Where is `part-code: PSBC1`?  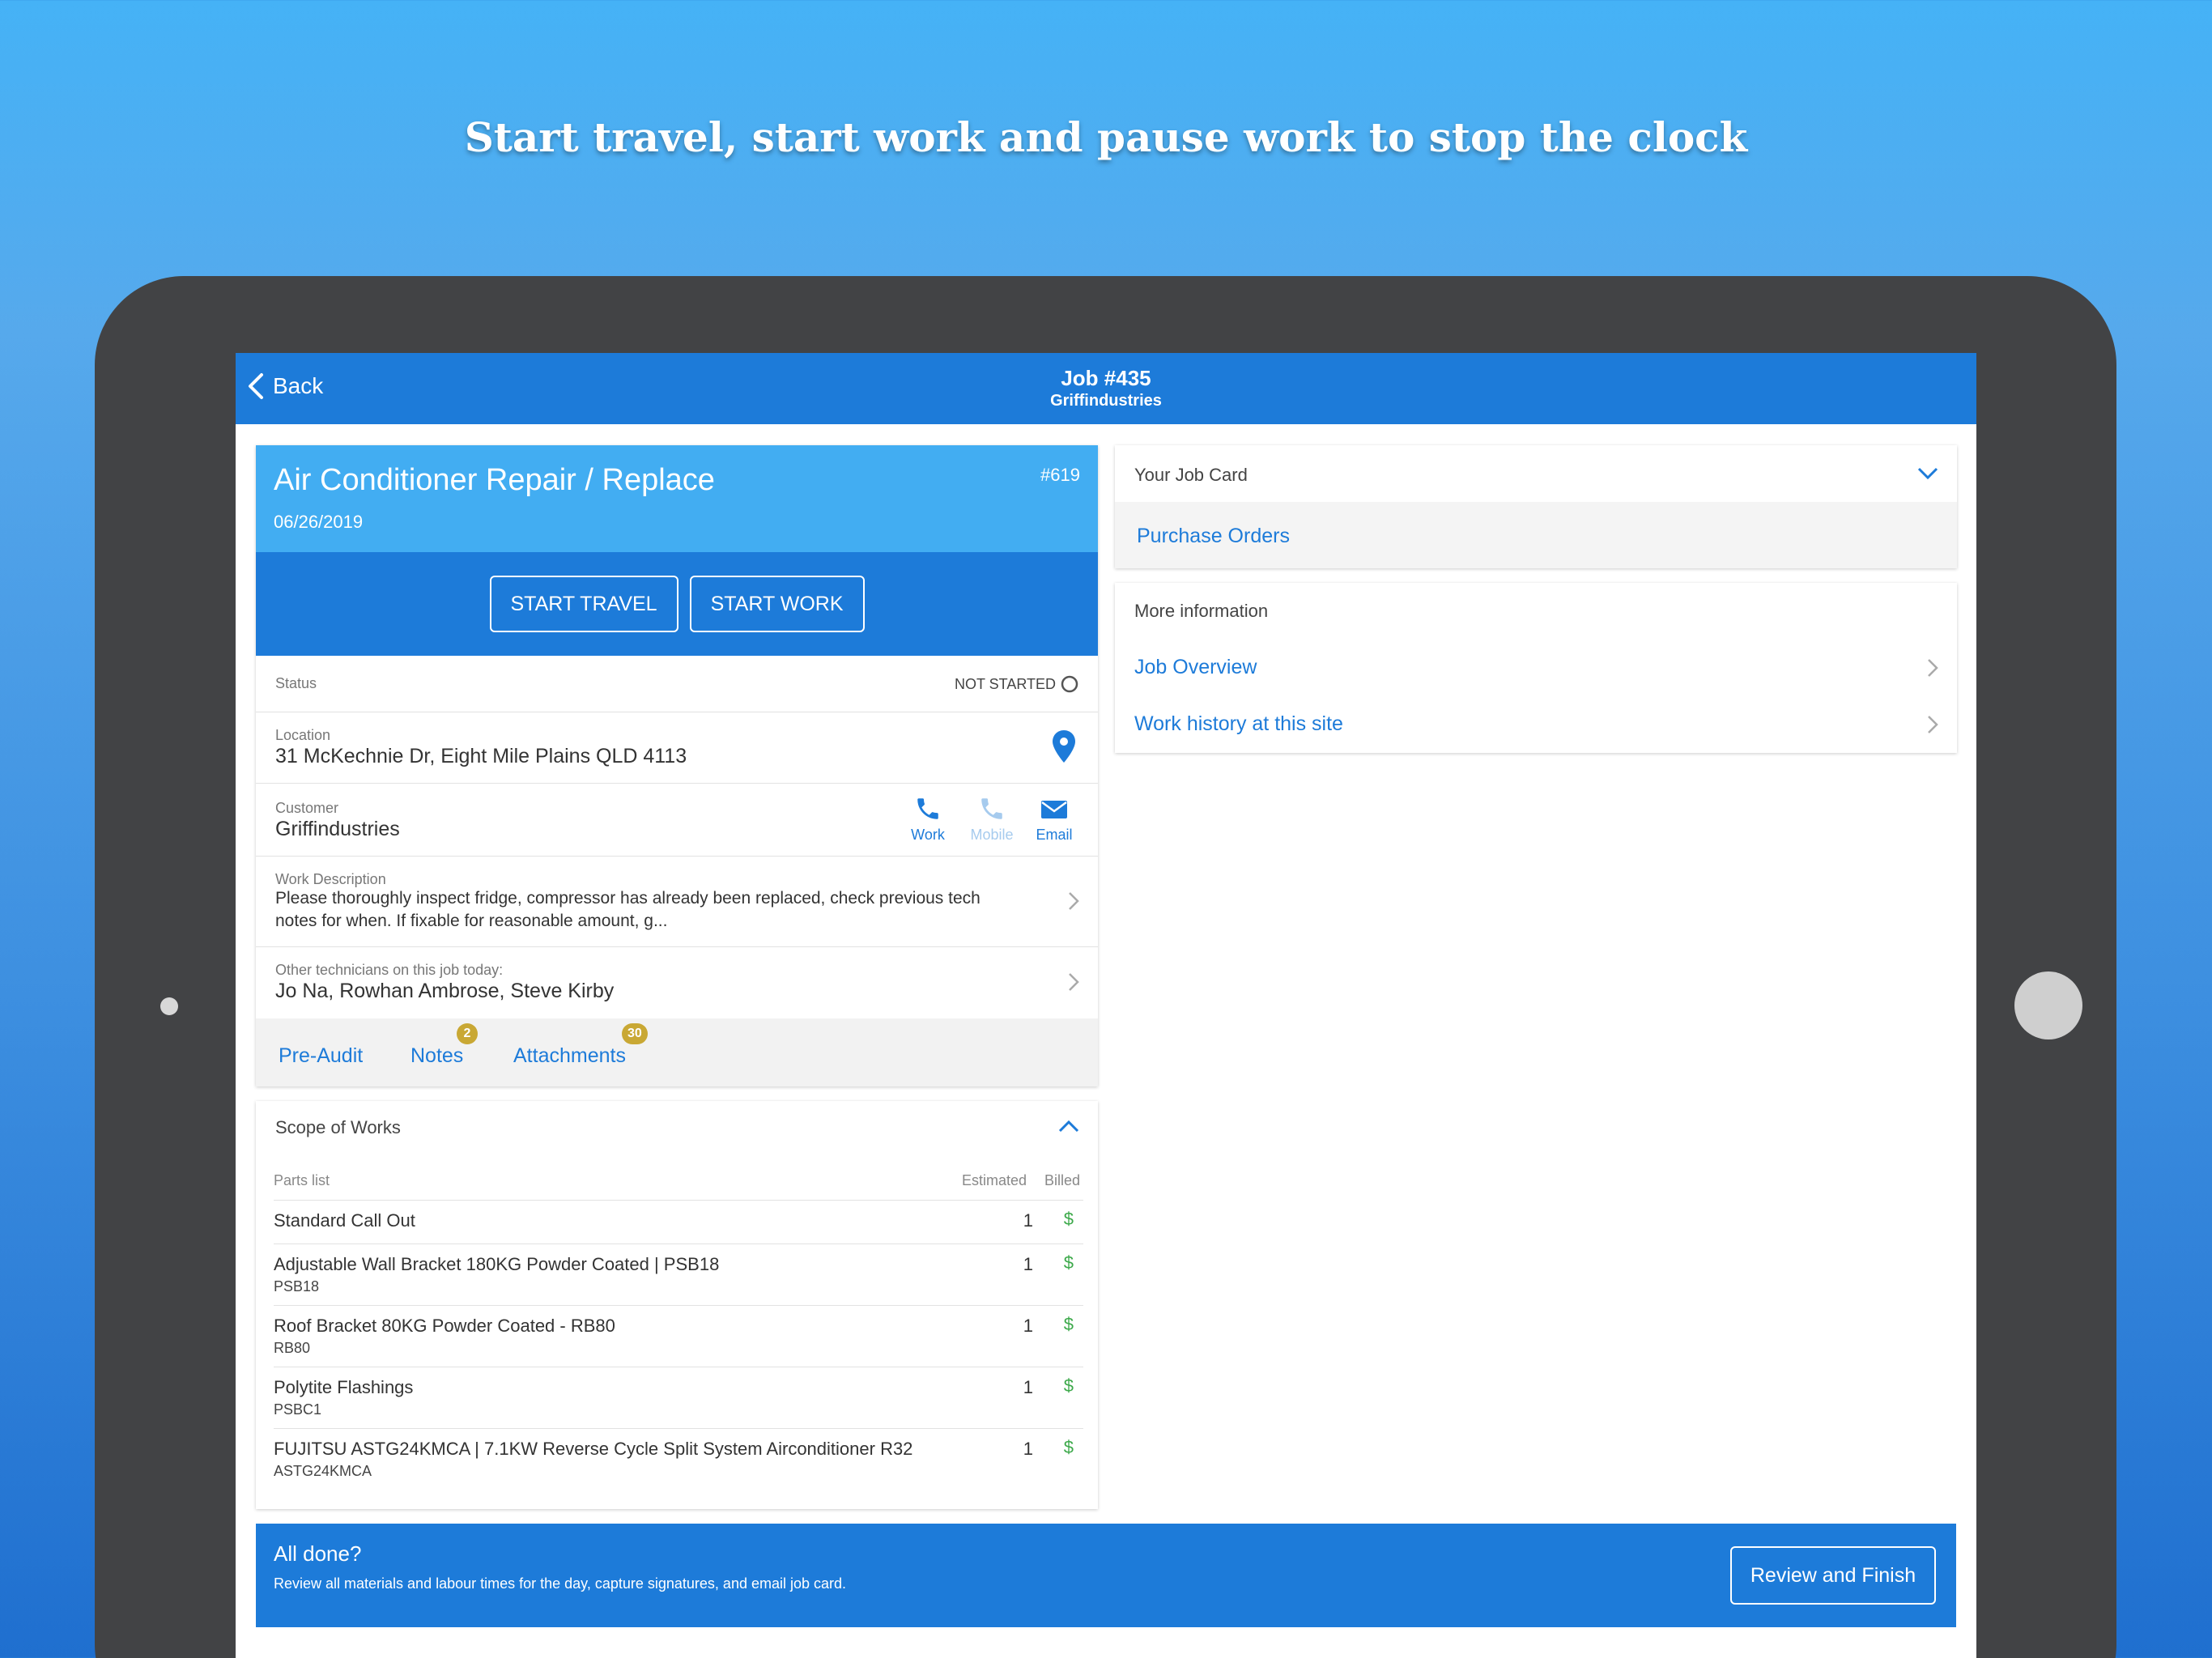
part-code: PSBC1 is located at coordinates (298, 1409).